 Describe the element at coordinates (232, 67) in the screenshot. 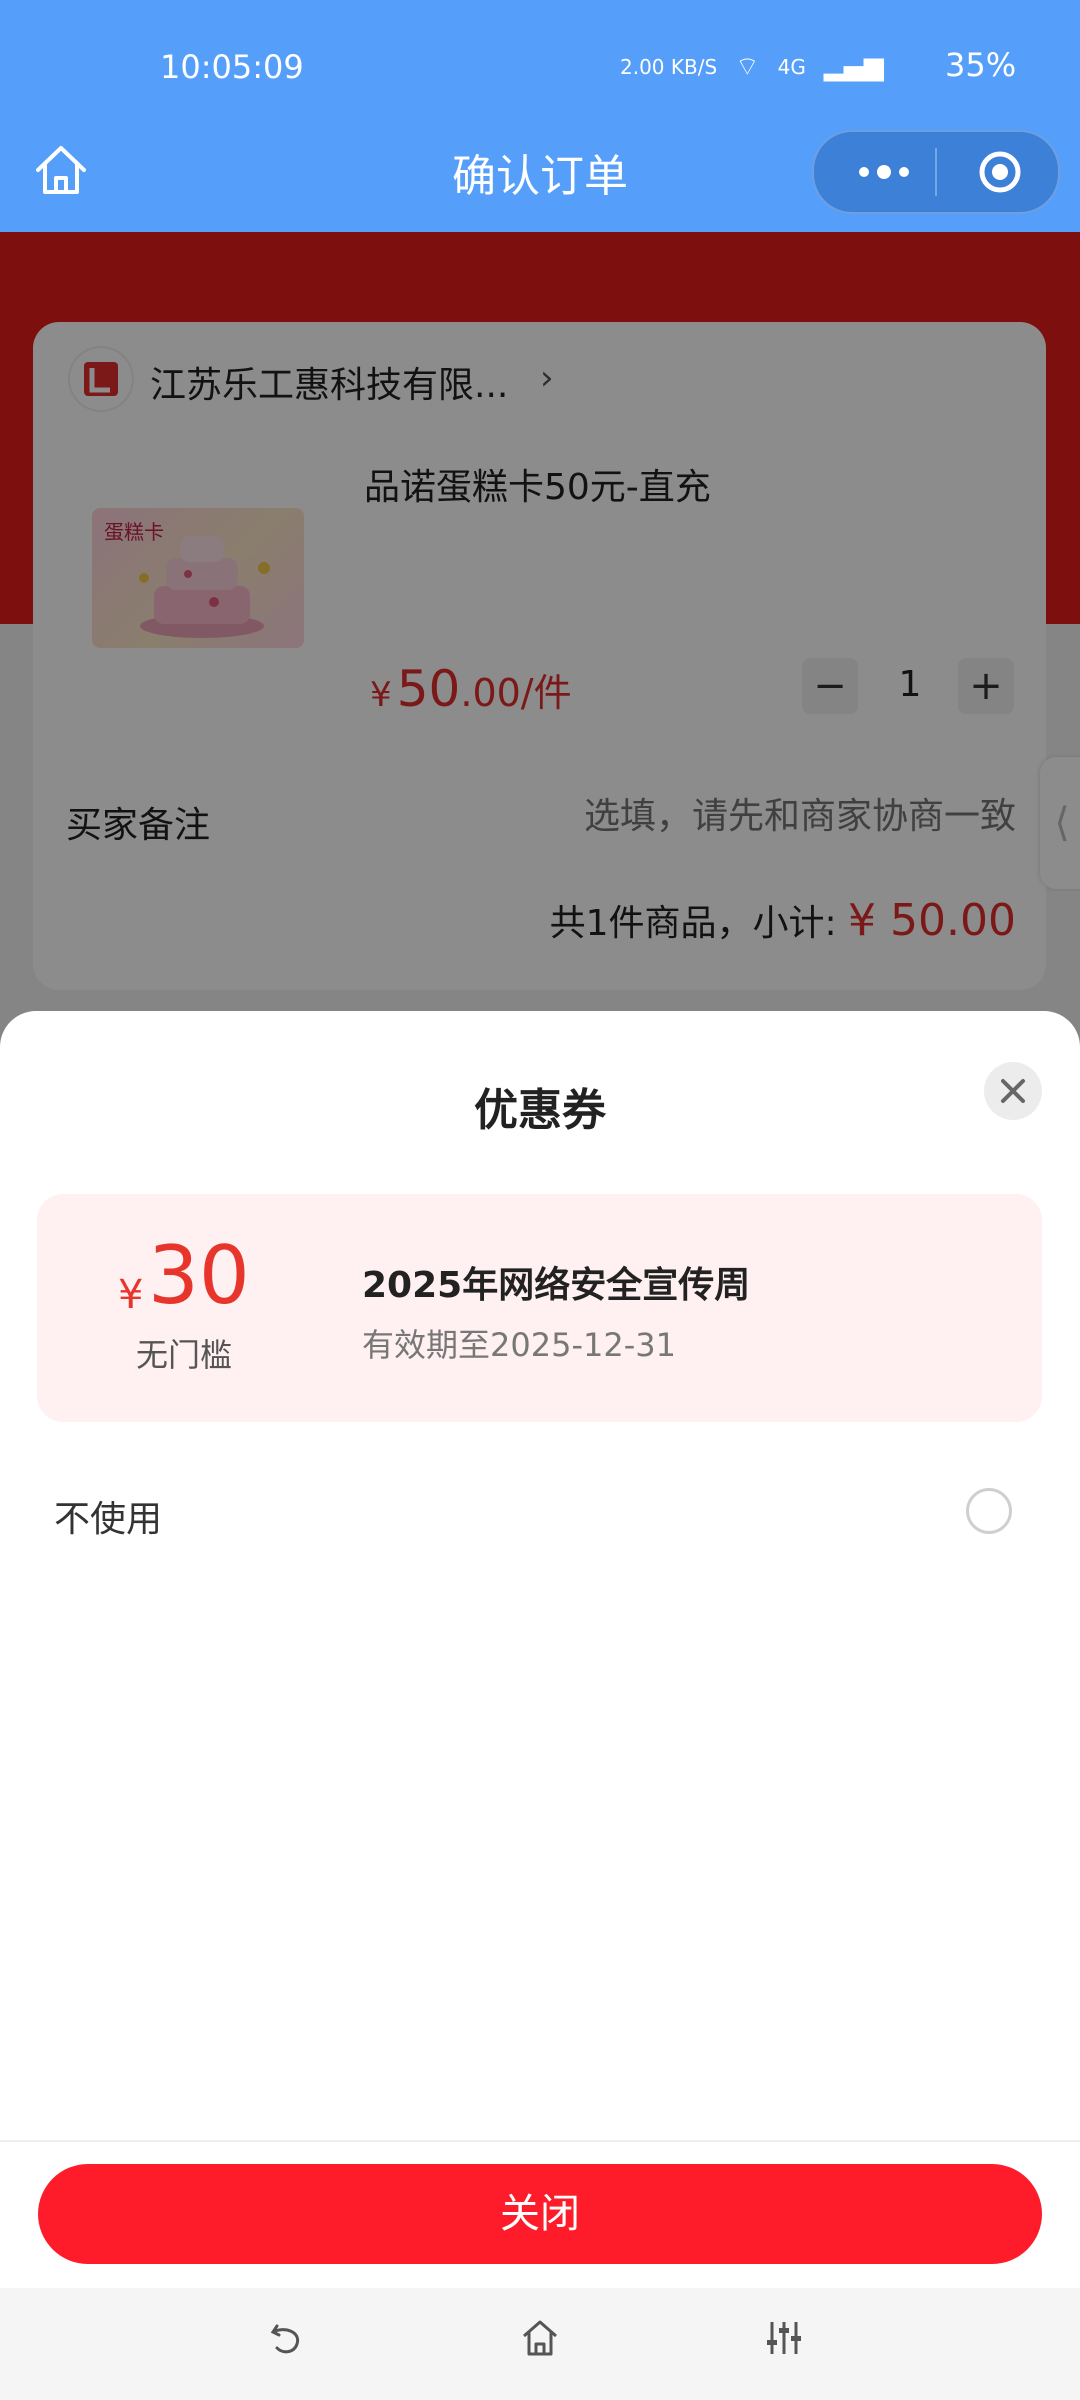

I see `status-time: 10:05:09` at that location.